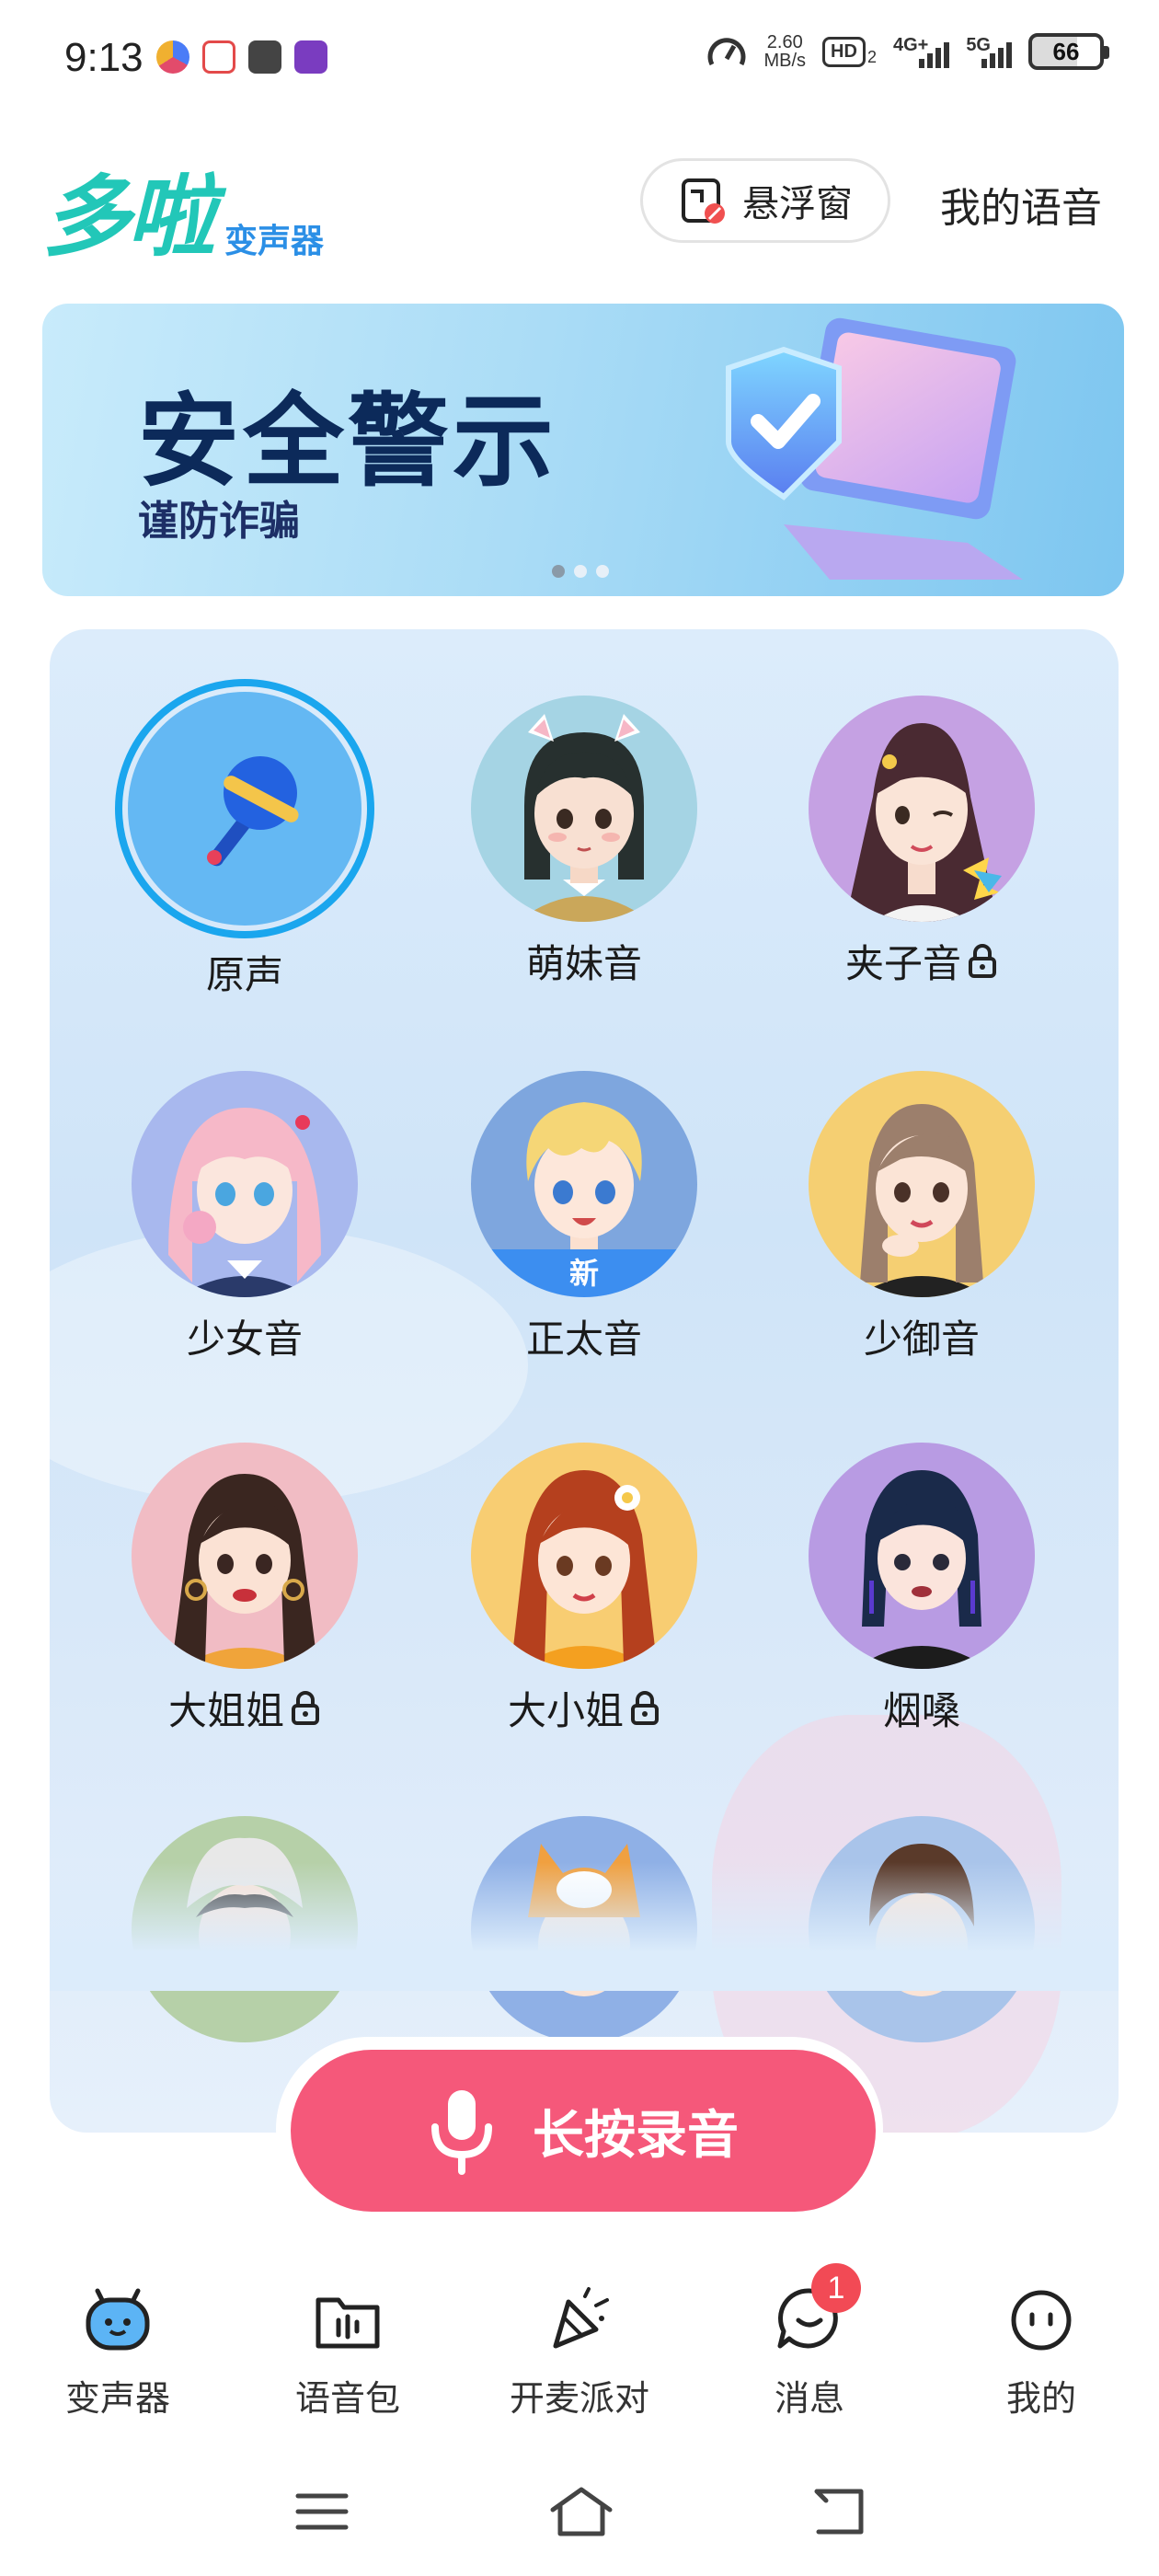  Describe the element at coordinates (118, 2351) in the screenshot. I see `nav-voice-changer: 变声器` at that location.